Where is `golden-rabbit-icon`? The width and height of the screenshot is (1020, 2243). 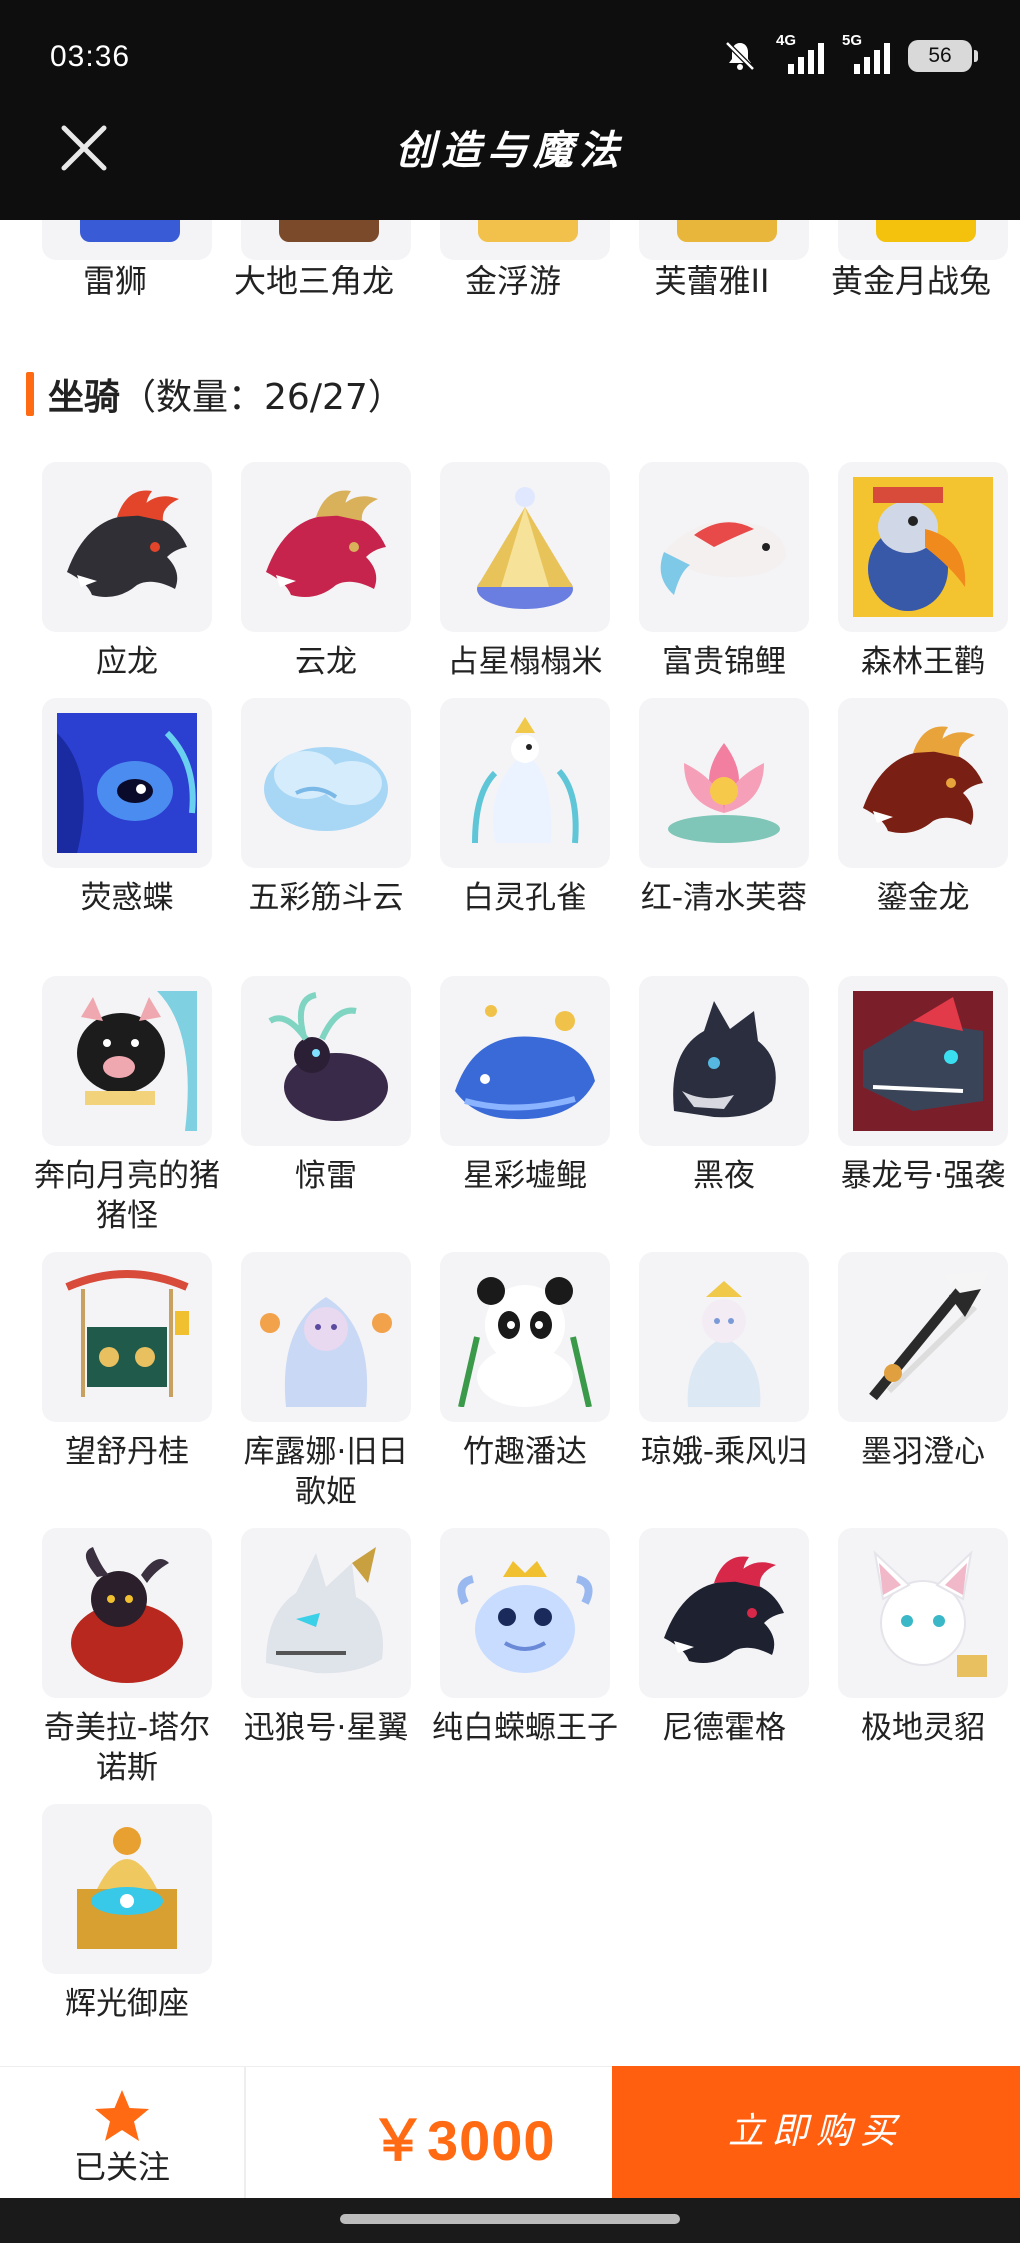 golden-rabbit-icon is located at coordinates (923, 240).